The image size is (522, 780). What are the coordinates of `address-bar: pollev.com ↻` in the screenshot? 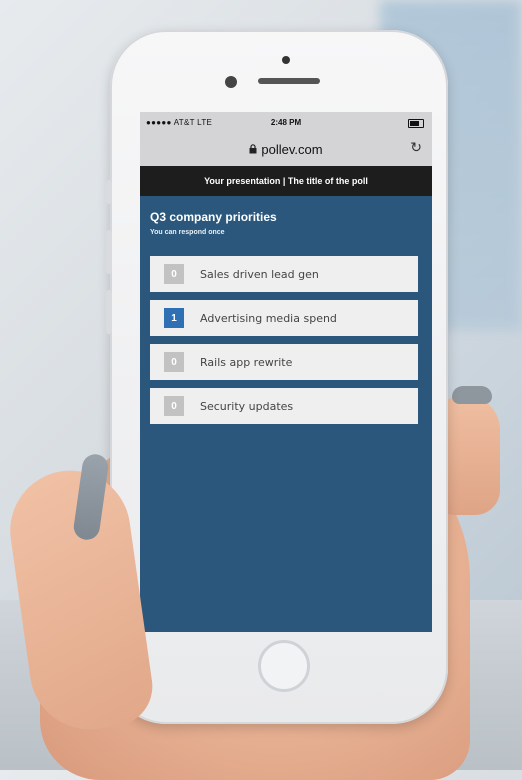 It's located at (286, 150).